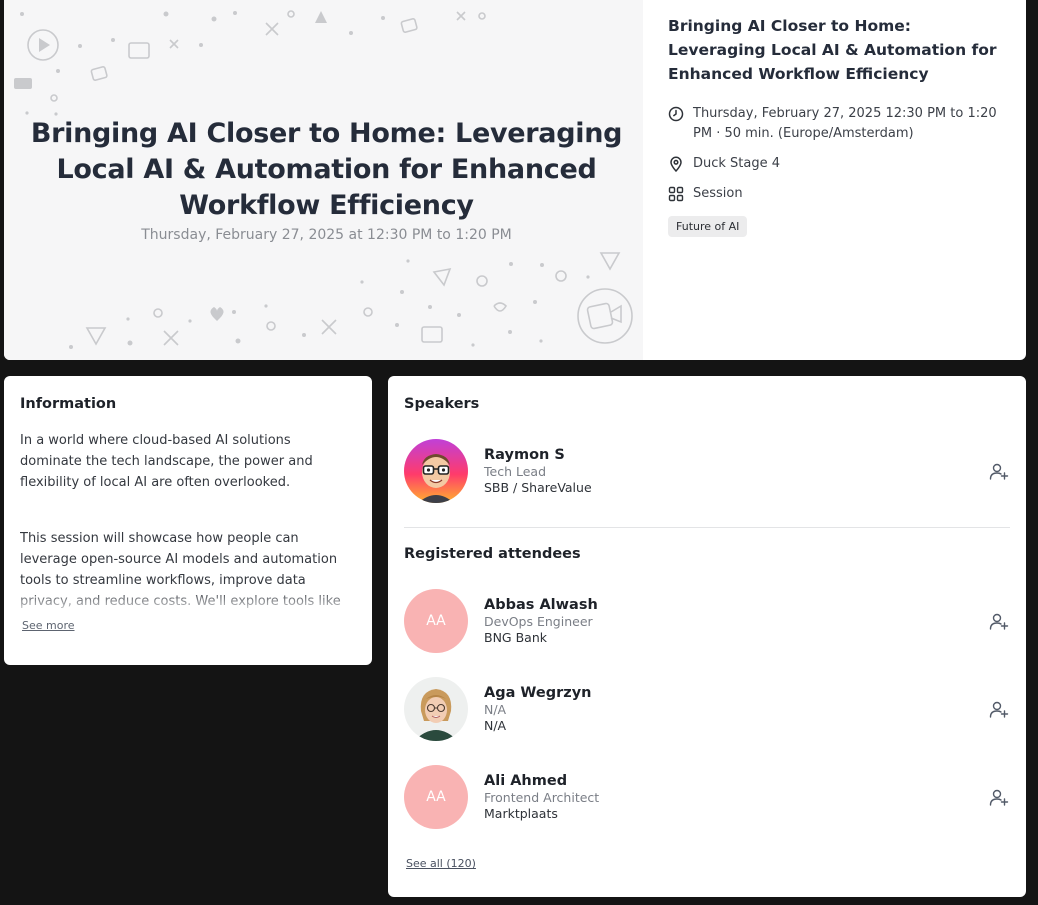 The height and width of the screenshot is (905, 1038). What do you see at coordinates (718, 193) in the screenshot?
I see `session-type: Session` at bounding box center [718, 193].